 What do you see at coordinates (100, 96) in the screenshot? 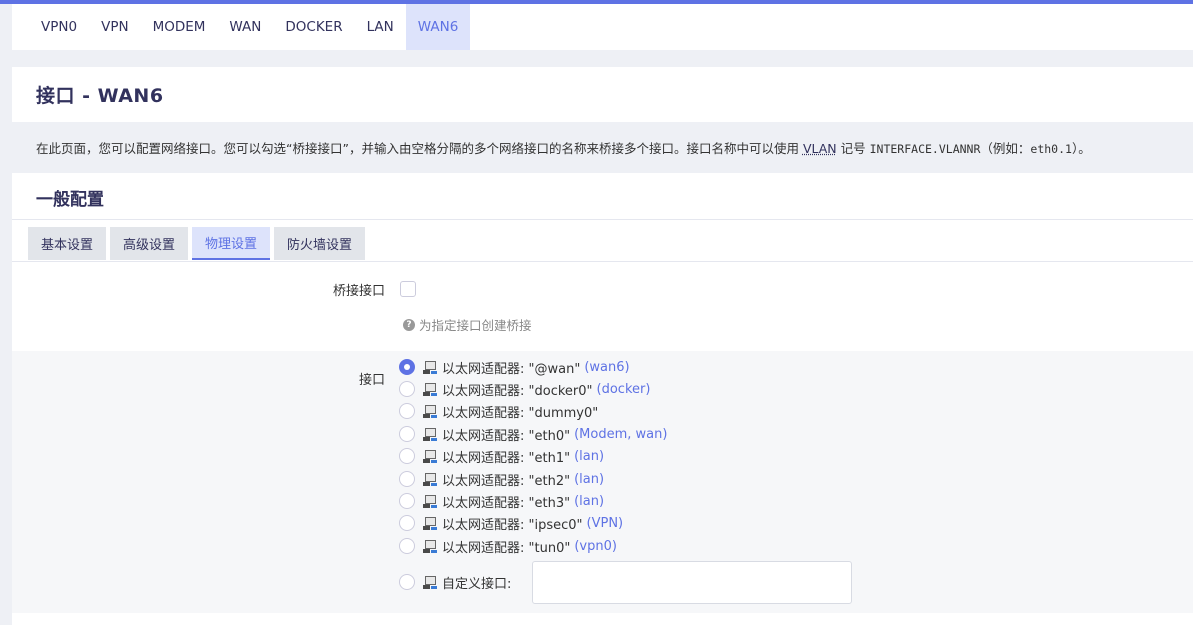
I see `page-title: 接口 - WAN6` at bounding box center [100, 96].